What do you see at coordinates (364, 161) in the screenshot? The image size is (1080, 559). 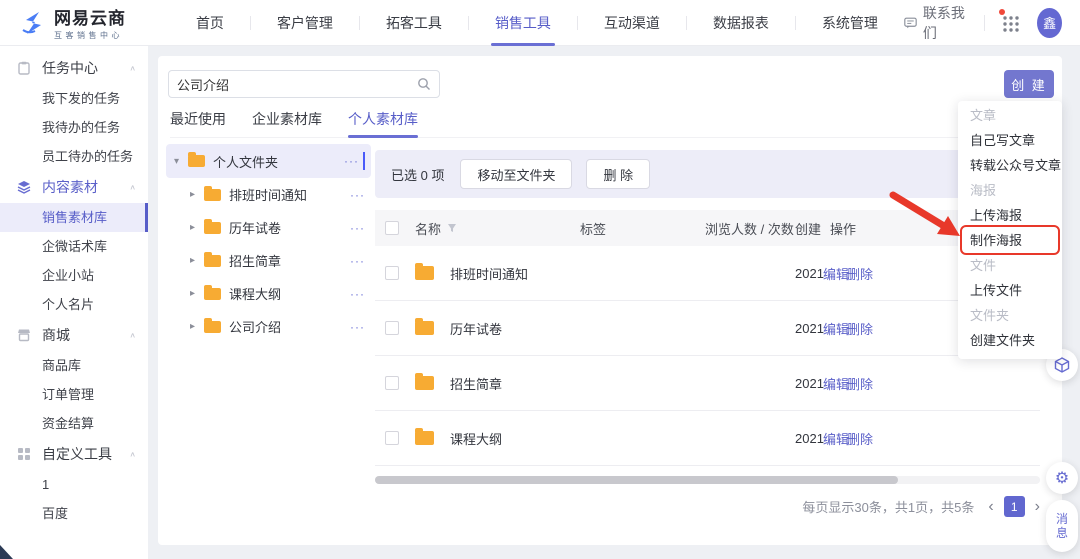 I see `text-cursor-bar` at bounding box center [364, 161].